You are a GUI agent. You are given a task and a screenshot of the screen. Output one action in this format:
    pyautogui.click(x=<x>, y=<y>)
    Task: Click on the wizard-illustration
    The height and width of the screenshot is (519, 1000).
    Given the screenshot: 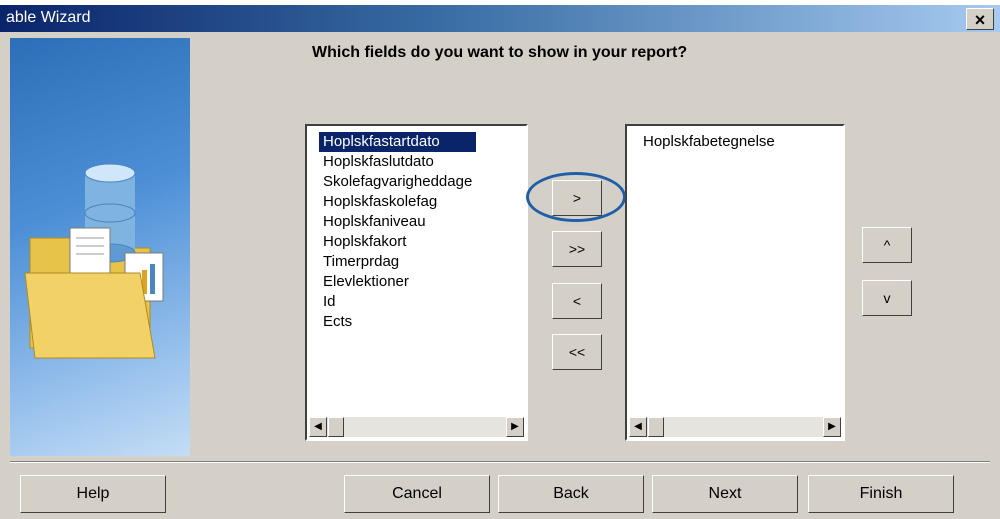 What is the action you would take?
    pyautogui.click(x=100, y=247)
    